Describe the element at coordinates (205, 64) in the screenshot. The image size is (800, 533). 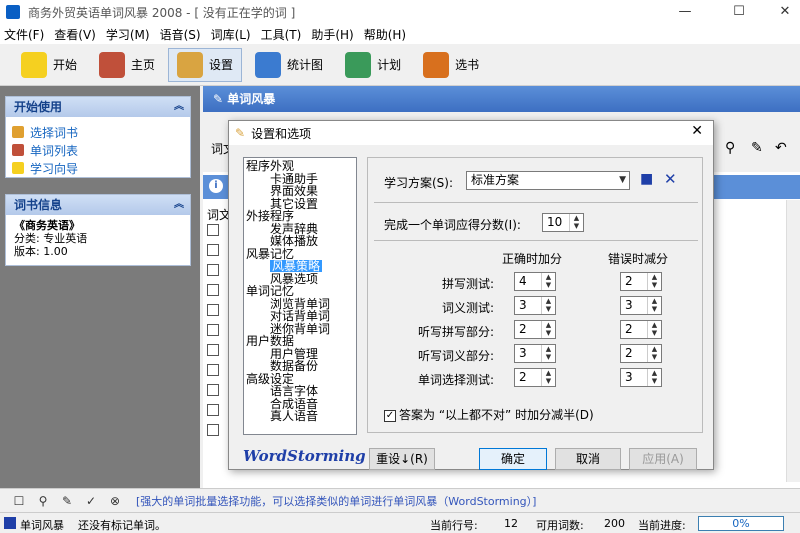
I see `settings-button: 设置` at that location.